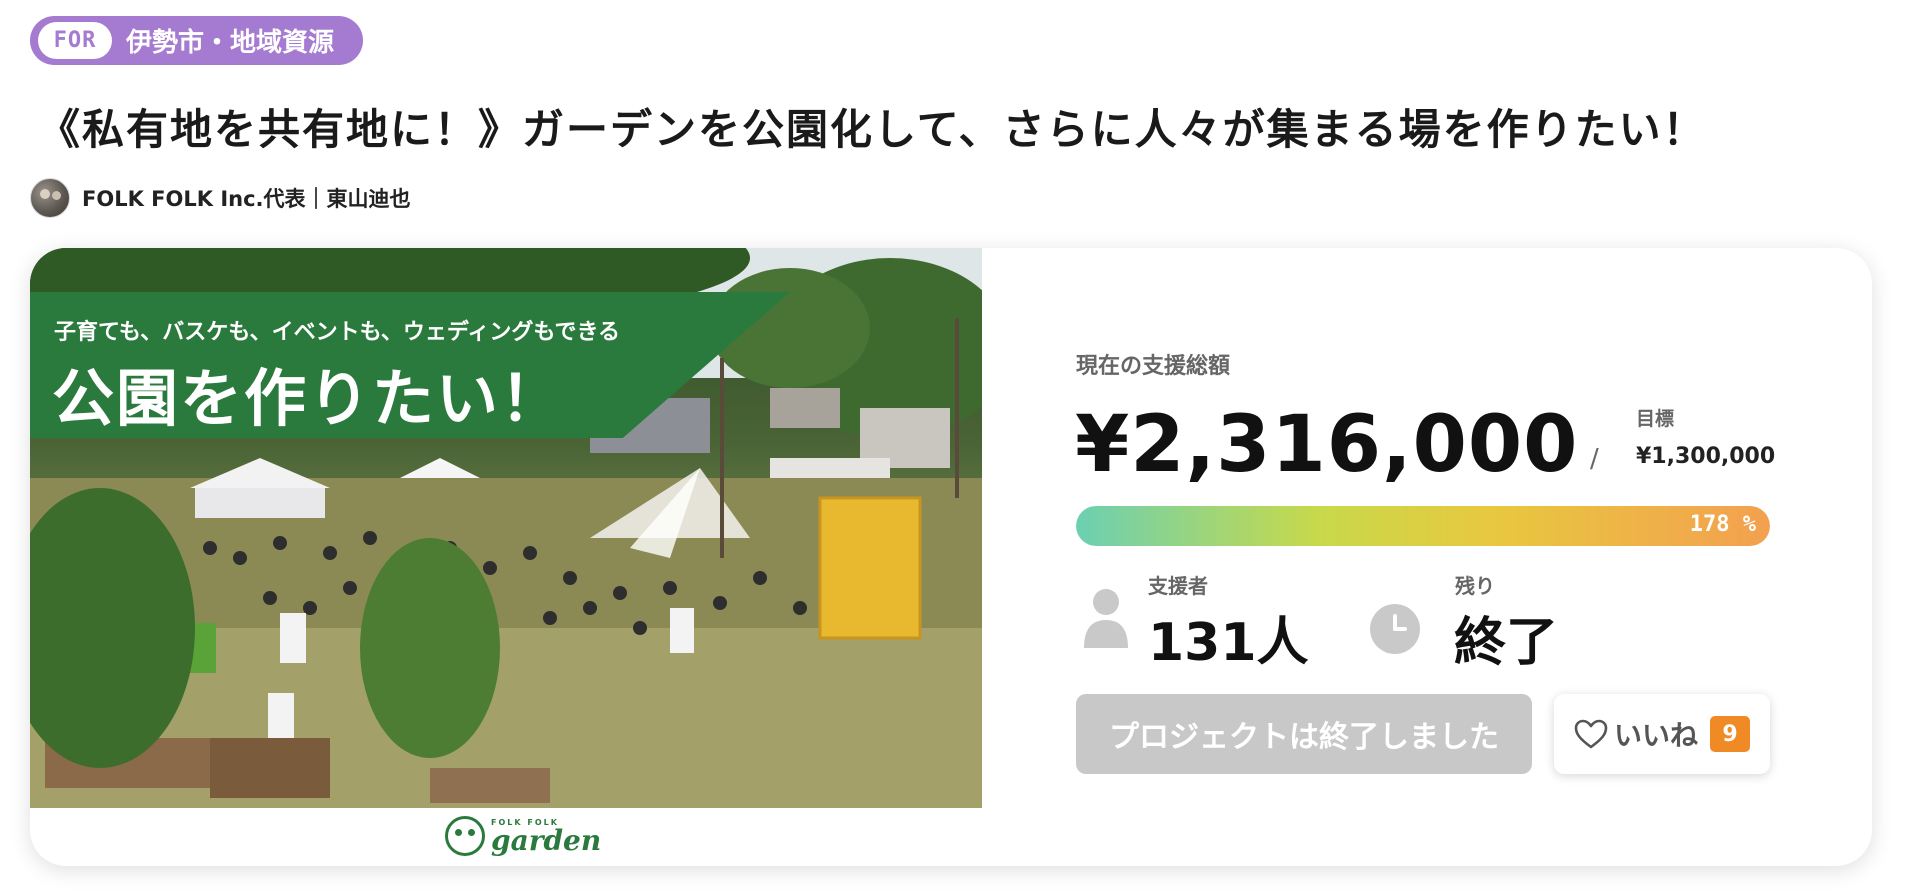 The image size is (1920, 895). What do you see at coordinates (1304, 734) in the screenshot?
I see `project-ended-button: プロジェクトは終了しました` at bounding box center [1304, 734].